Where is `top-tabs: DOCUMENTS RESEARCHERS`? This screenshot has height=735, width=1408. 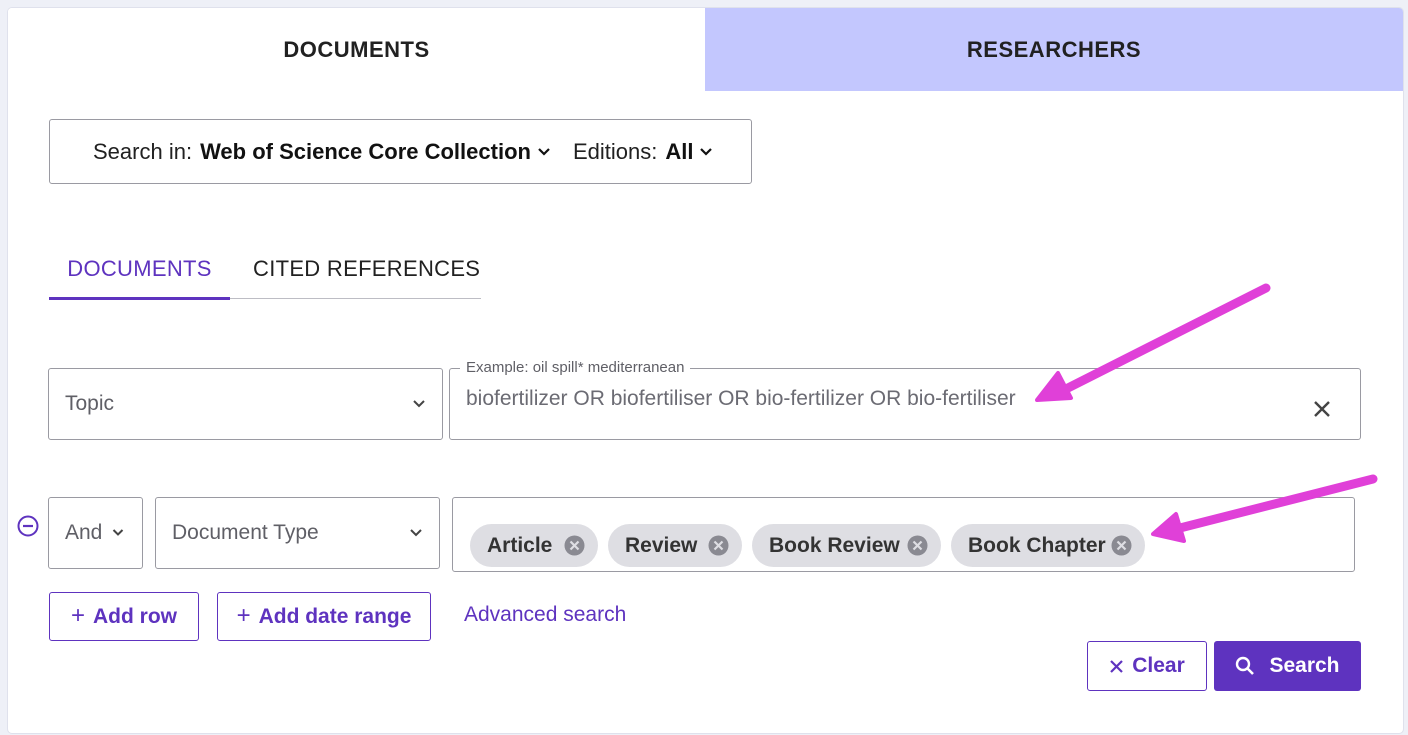
top-tabs: DOCUMENTS RESEARCHERS is located at coordinates (705, 49).